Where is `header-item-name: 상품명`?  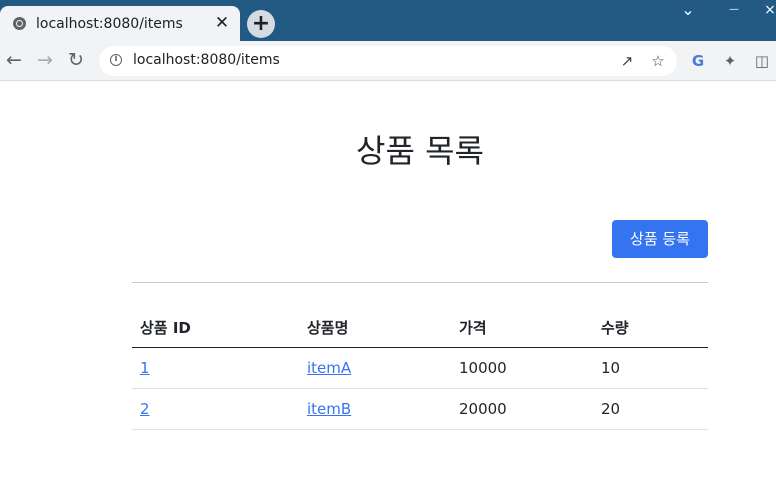 header-item-name: 상품명 is located at coordinates (375, 327).